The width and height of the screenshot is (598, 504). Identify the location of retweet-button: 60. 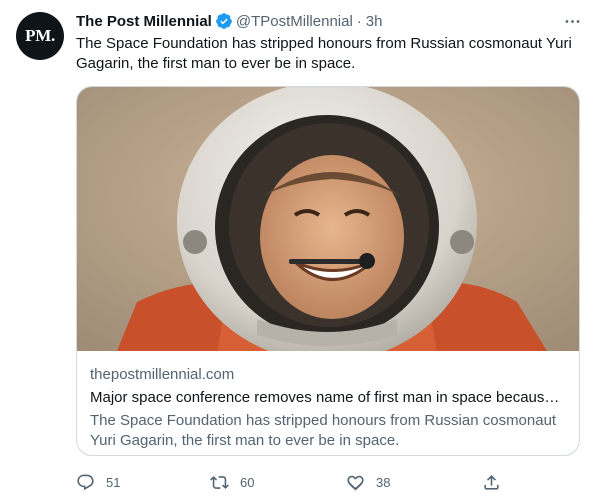
(232, 482).